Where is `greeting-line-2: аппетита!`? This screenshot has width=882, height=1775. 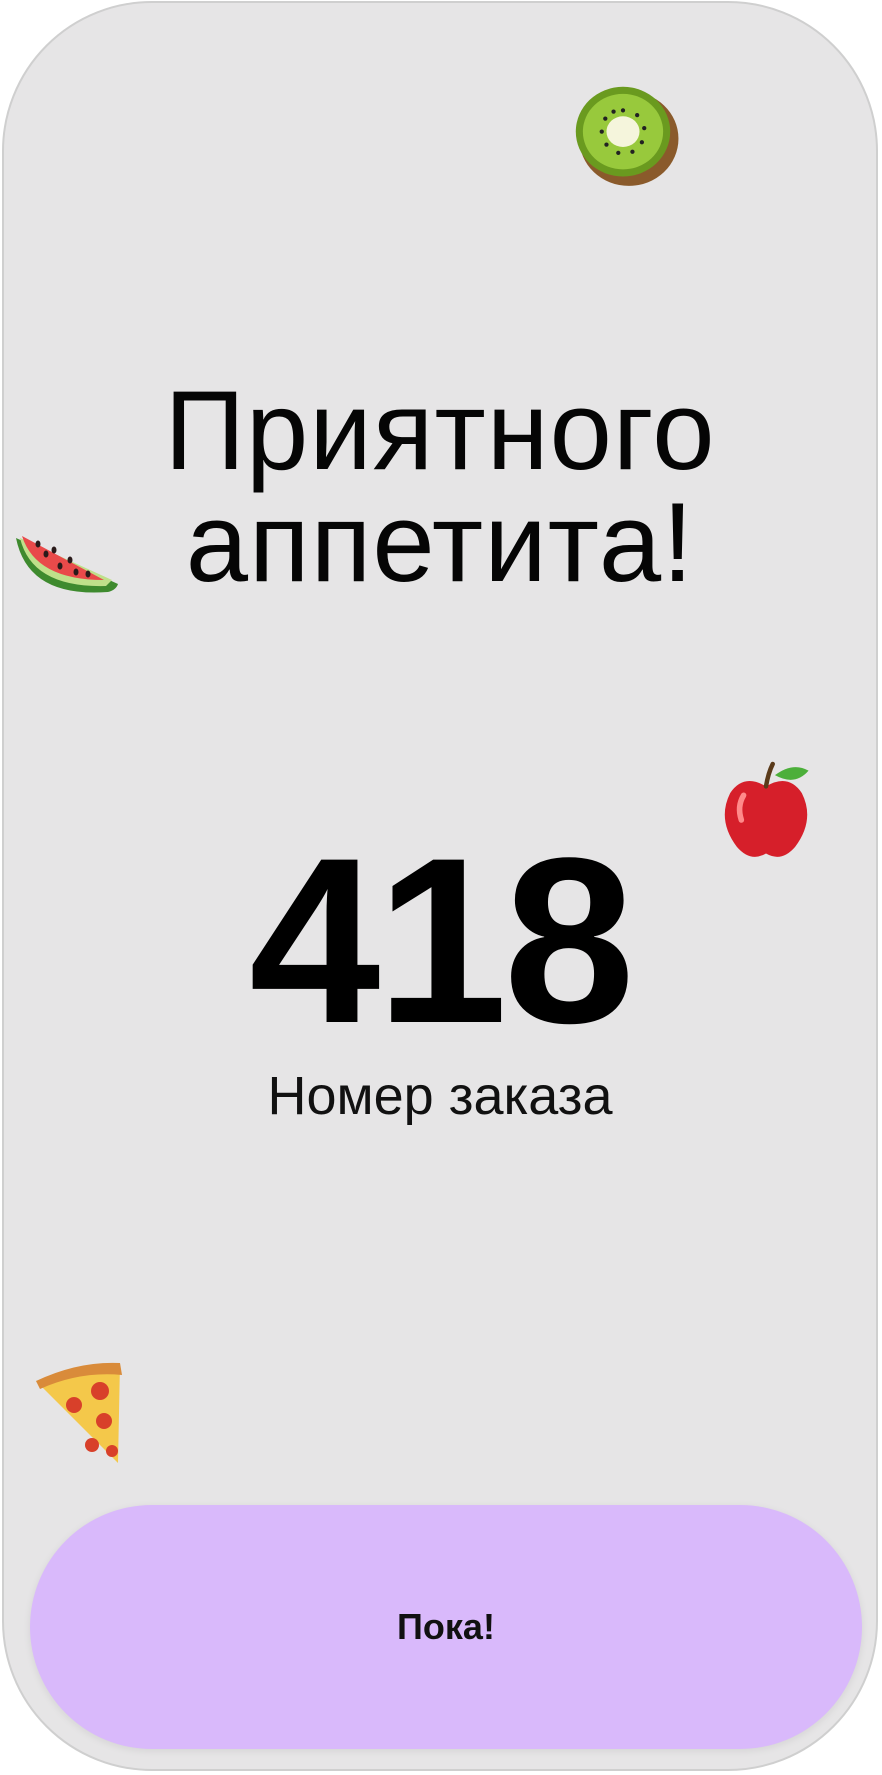 greeting-line-2: аппетита! is located at coordinates (440, 542).